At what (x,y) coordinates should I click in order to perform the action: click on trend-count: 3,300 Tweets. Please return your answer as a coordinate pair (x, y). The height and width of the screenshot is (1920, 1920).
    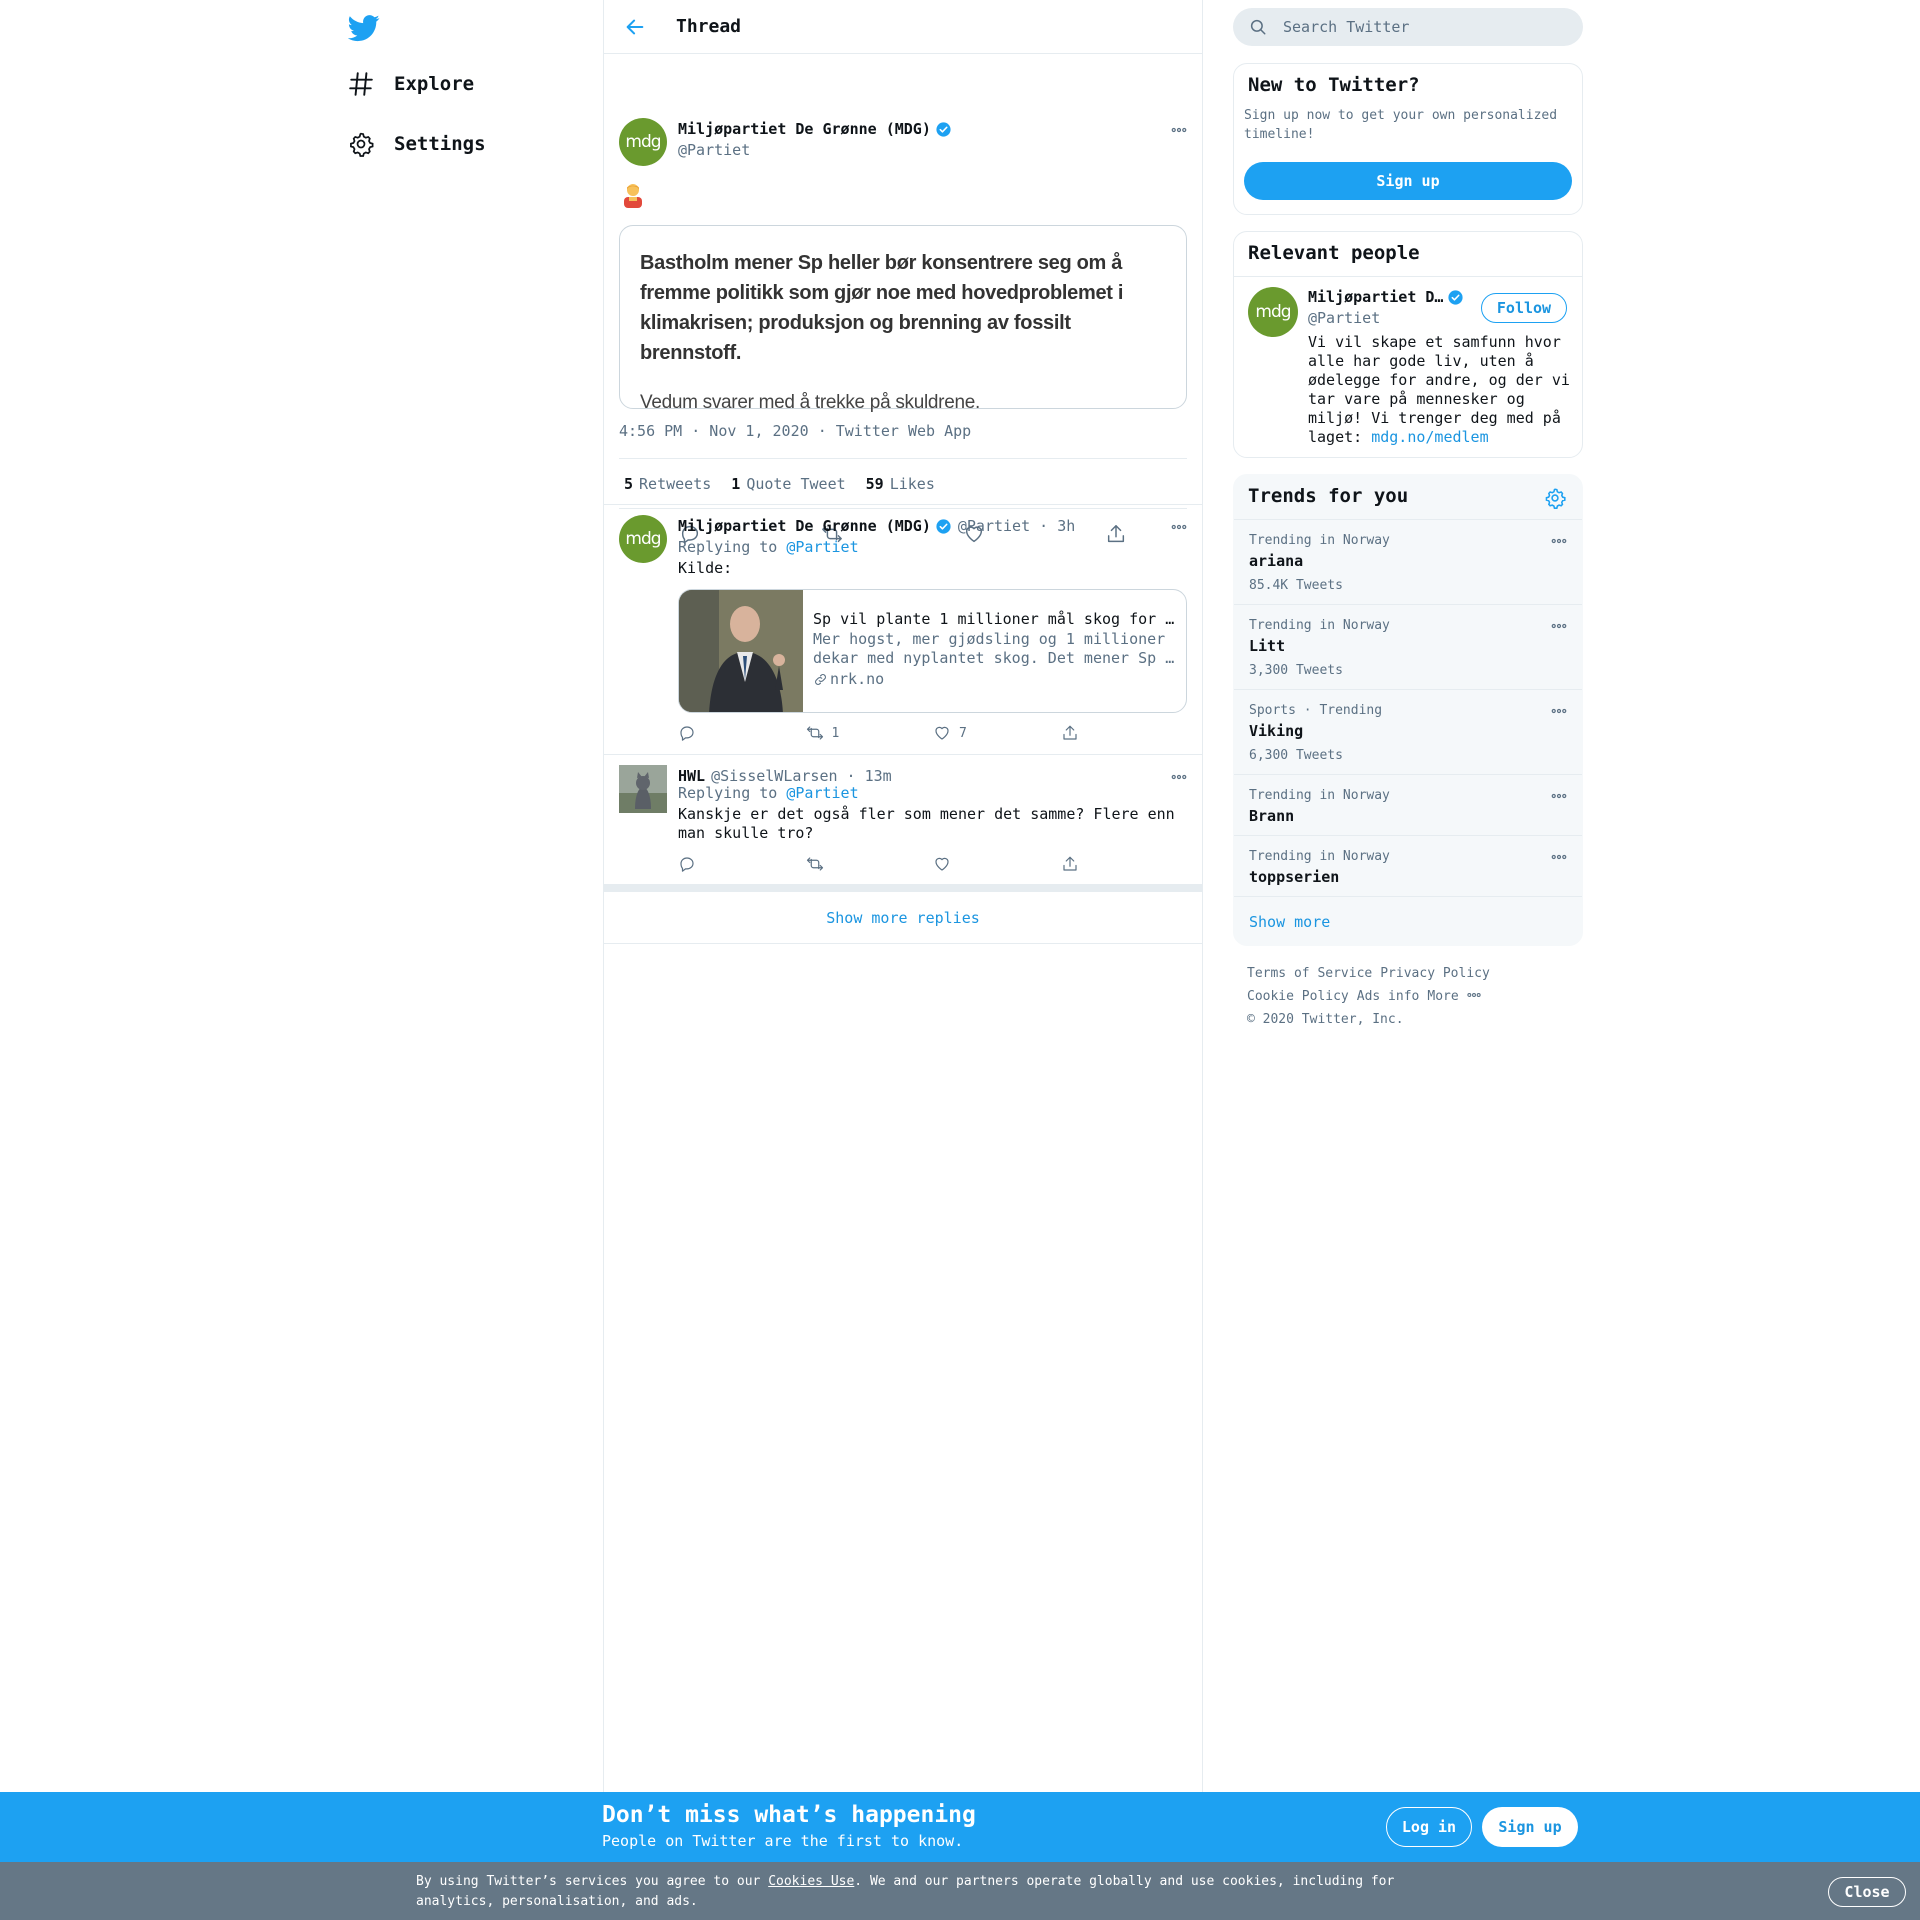
    Looking at the image, I should click on (1296, 670).